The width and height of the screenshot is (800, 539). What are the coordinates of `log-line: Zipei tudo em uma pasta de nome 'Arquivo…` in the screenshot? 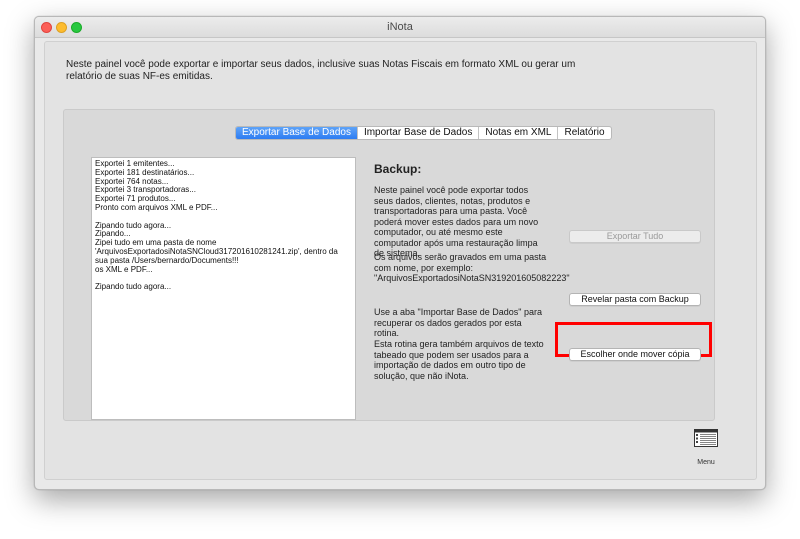 It's located at (218, 251).